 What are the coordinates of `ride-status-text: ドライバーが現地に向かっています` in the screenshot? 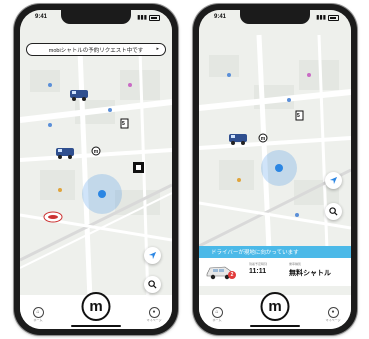 It's located at (255, 253).